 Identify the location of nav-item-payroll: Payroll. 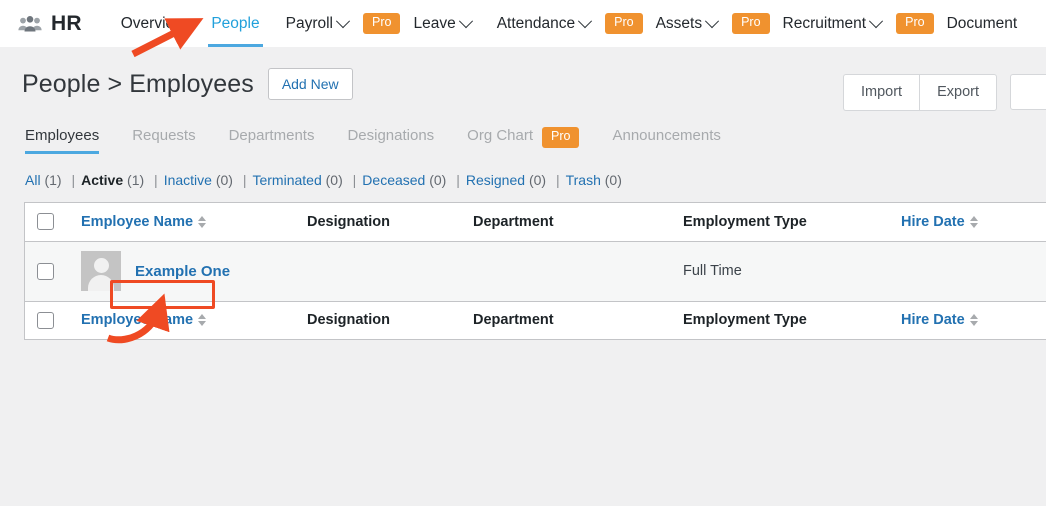
(317, 23).